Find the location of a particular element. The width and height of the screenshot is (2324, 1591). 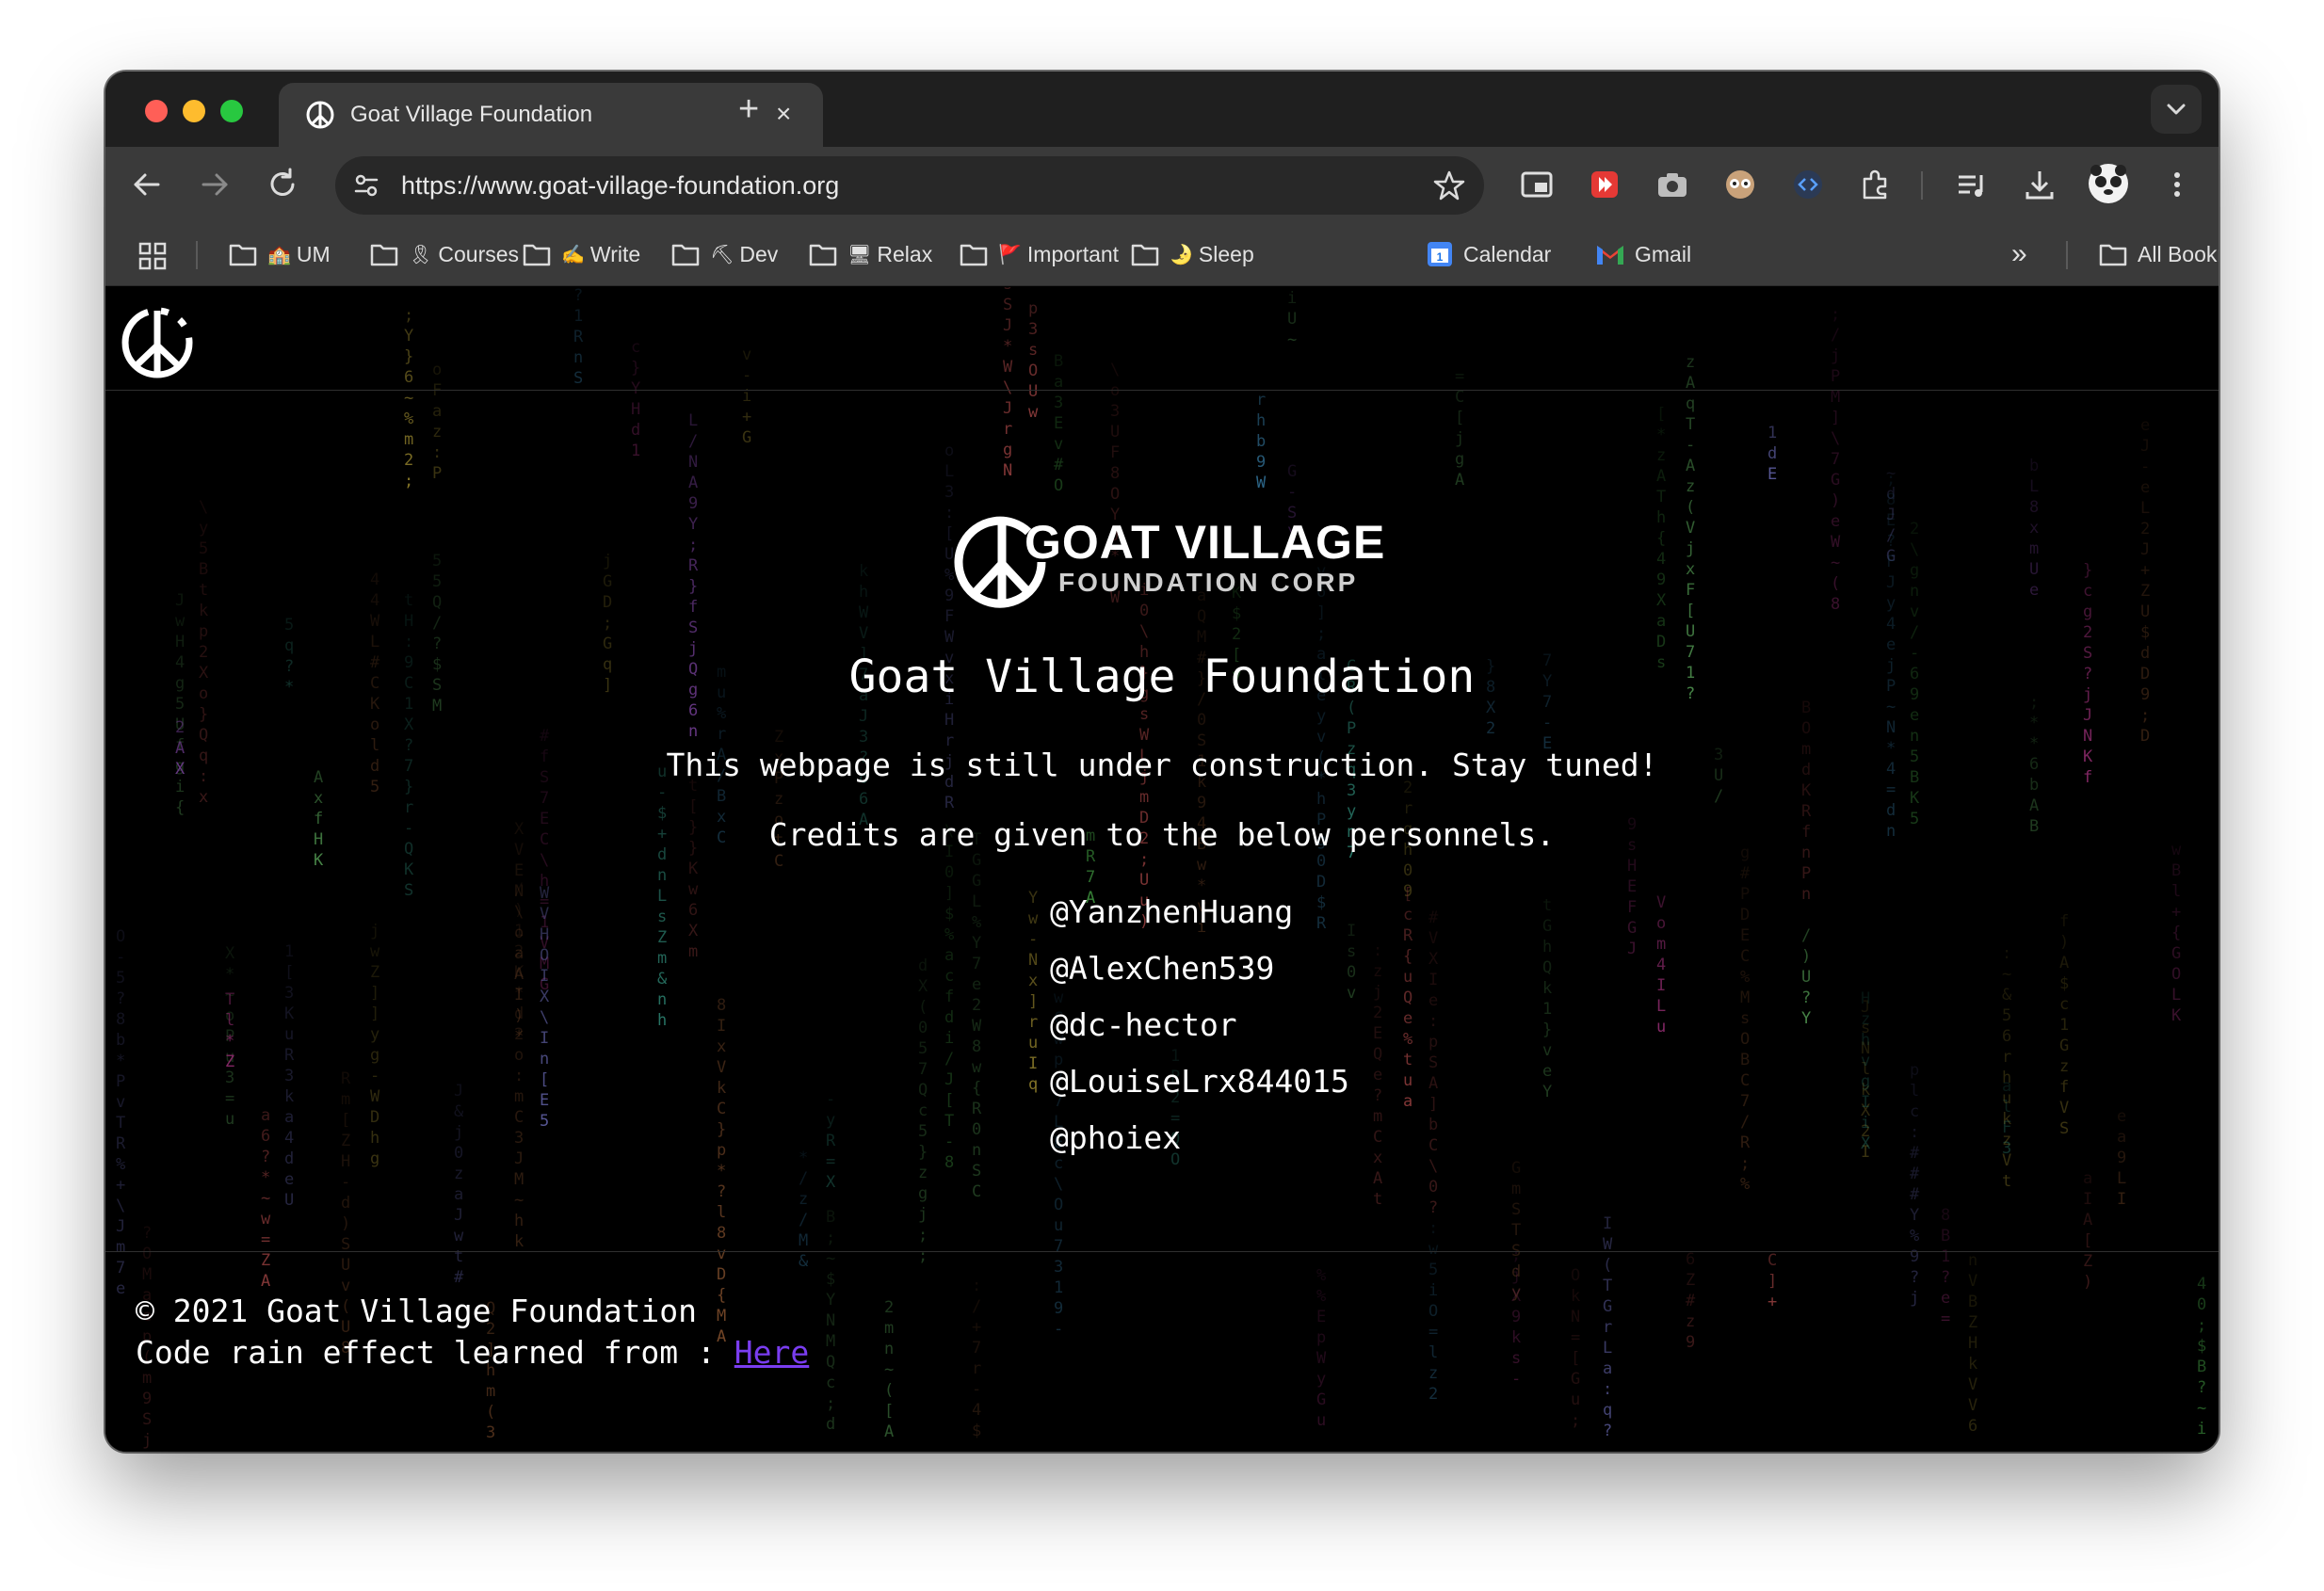

code-rain-glyph: R is located at coordinates (977, 1109).